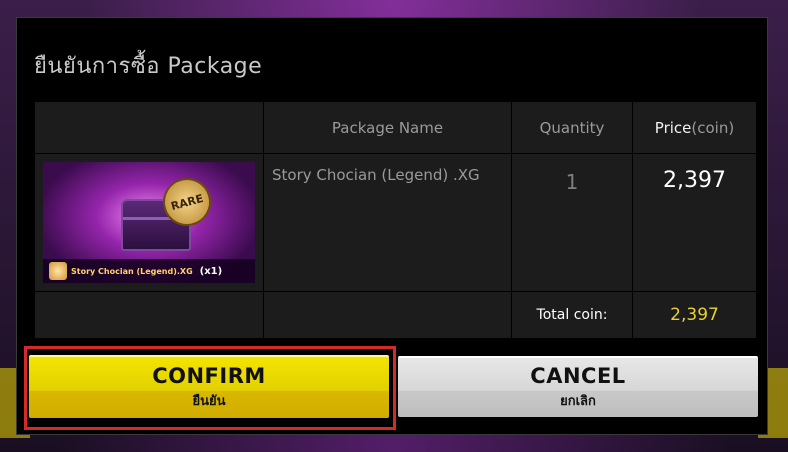  Describe the element at coordinates (148, 66) in the screenshot. I see `dialog-title: ยืนยันการซื้อ Package` at that location.